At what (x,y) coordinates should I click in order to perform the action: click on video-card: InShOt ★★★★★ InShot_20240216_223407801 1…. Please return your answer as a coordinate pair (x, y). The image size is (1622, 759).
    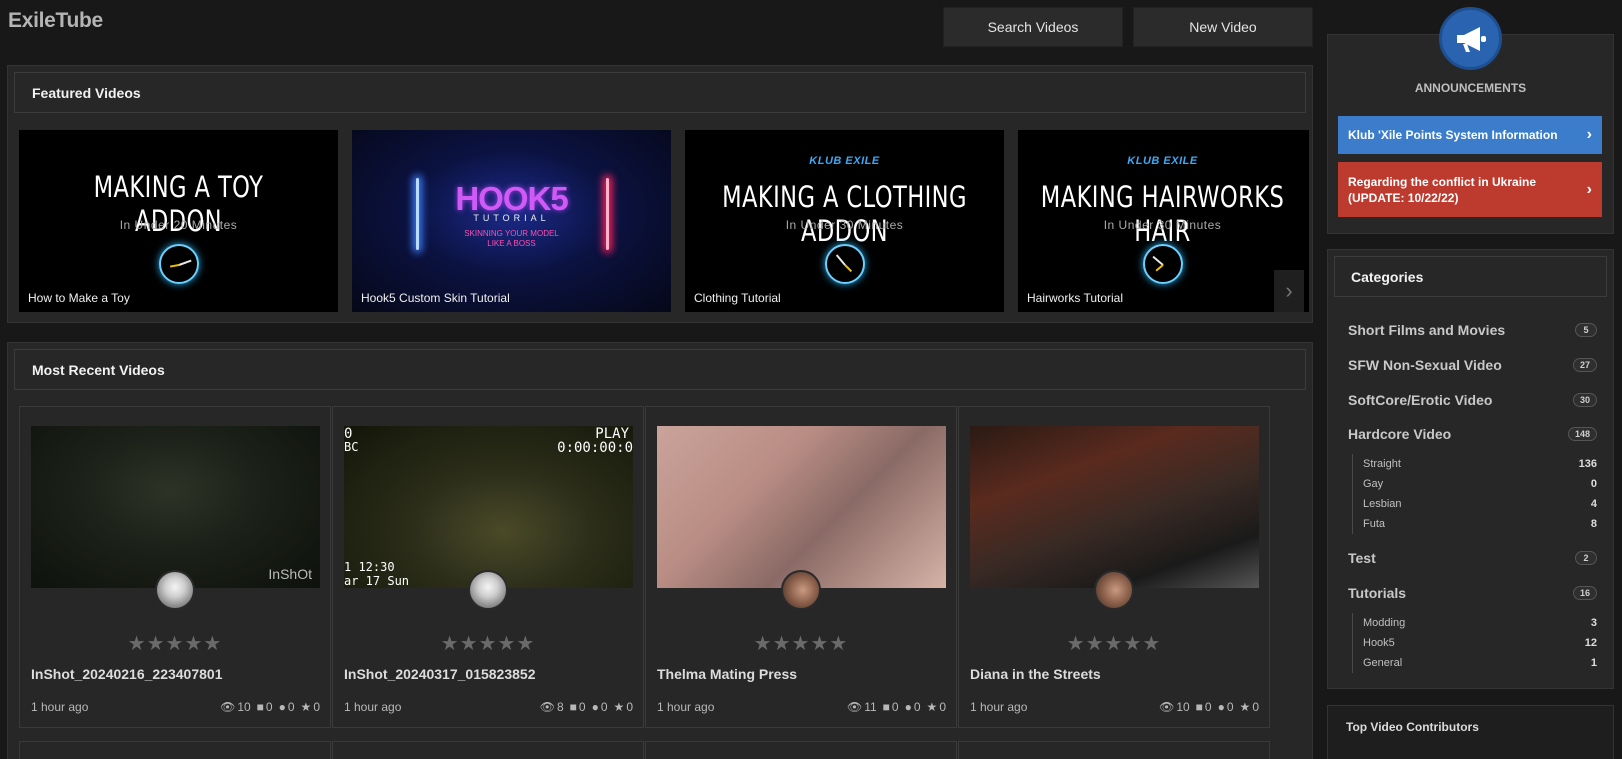
    Looking at the image, I should click on (175, 567).